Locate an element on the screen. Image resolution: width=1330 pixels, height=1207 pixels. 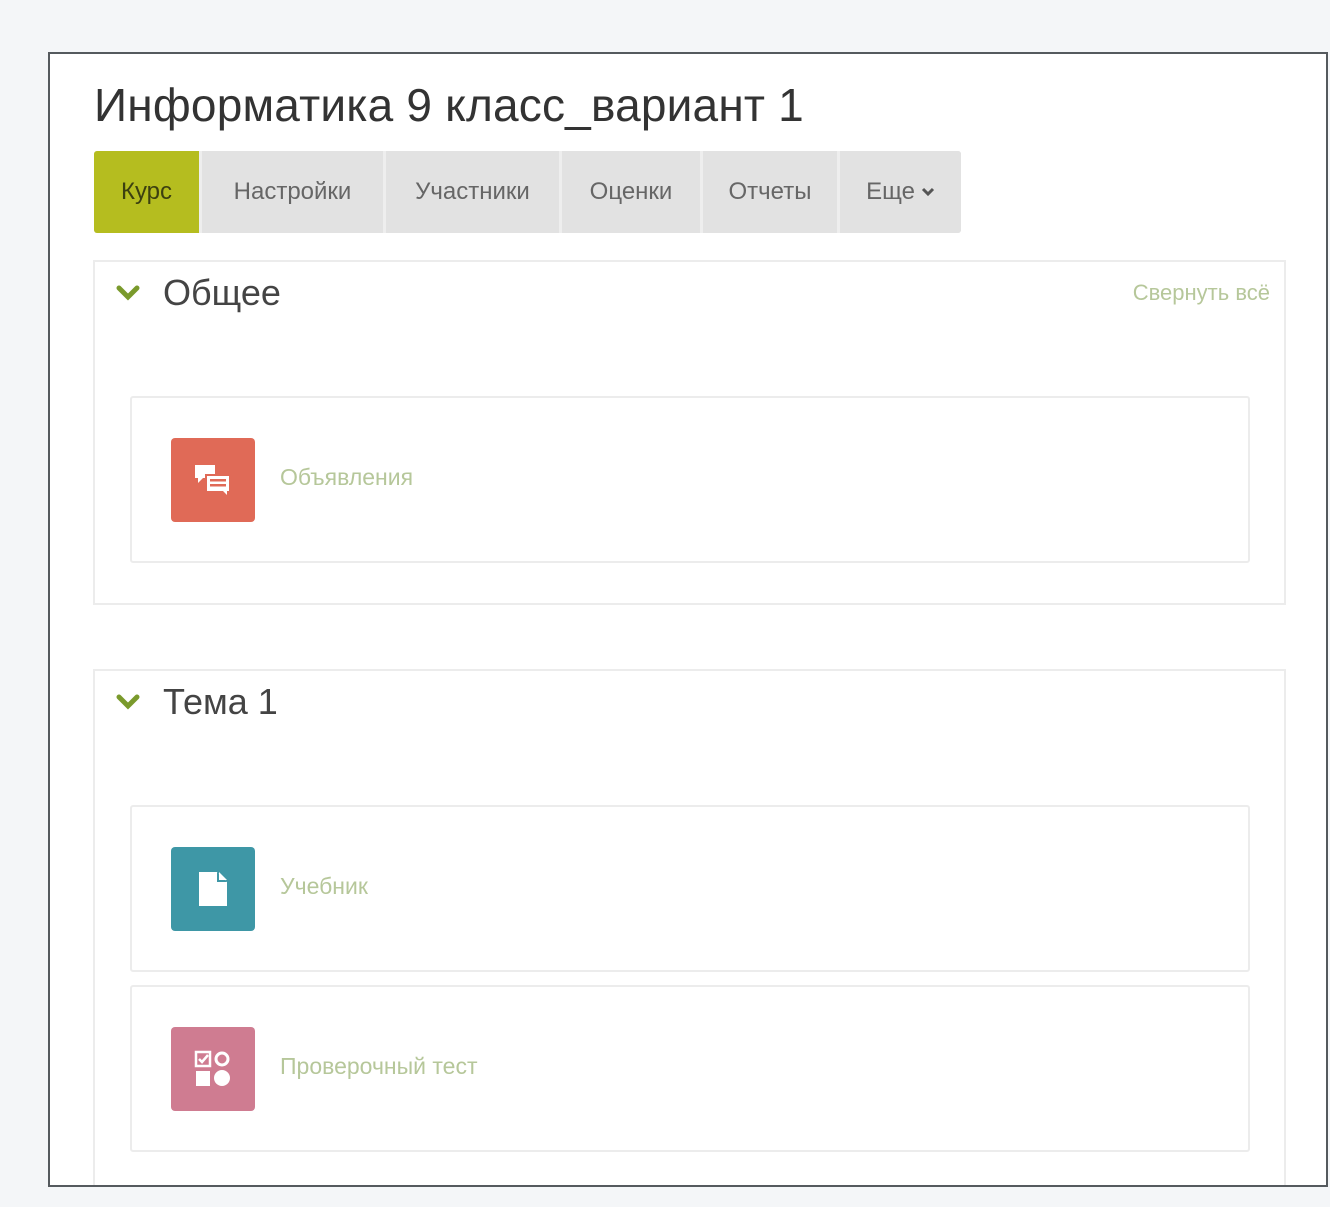
section-title: Общее is located at coordinates (222, 292).